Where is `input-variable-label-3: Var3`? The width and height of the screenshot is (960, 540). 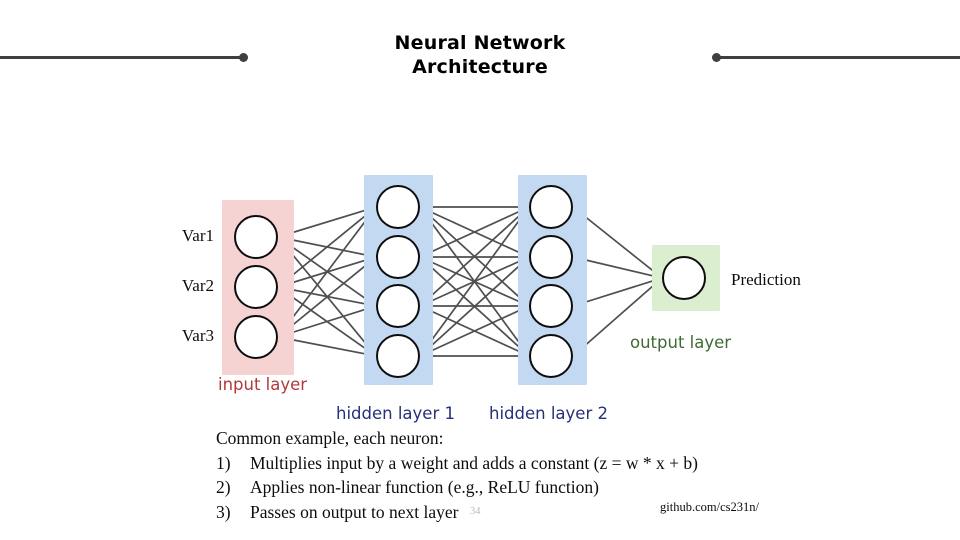 input-variable-label-3: Var3 is located at coordinates (197, 335).